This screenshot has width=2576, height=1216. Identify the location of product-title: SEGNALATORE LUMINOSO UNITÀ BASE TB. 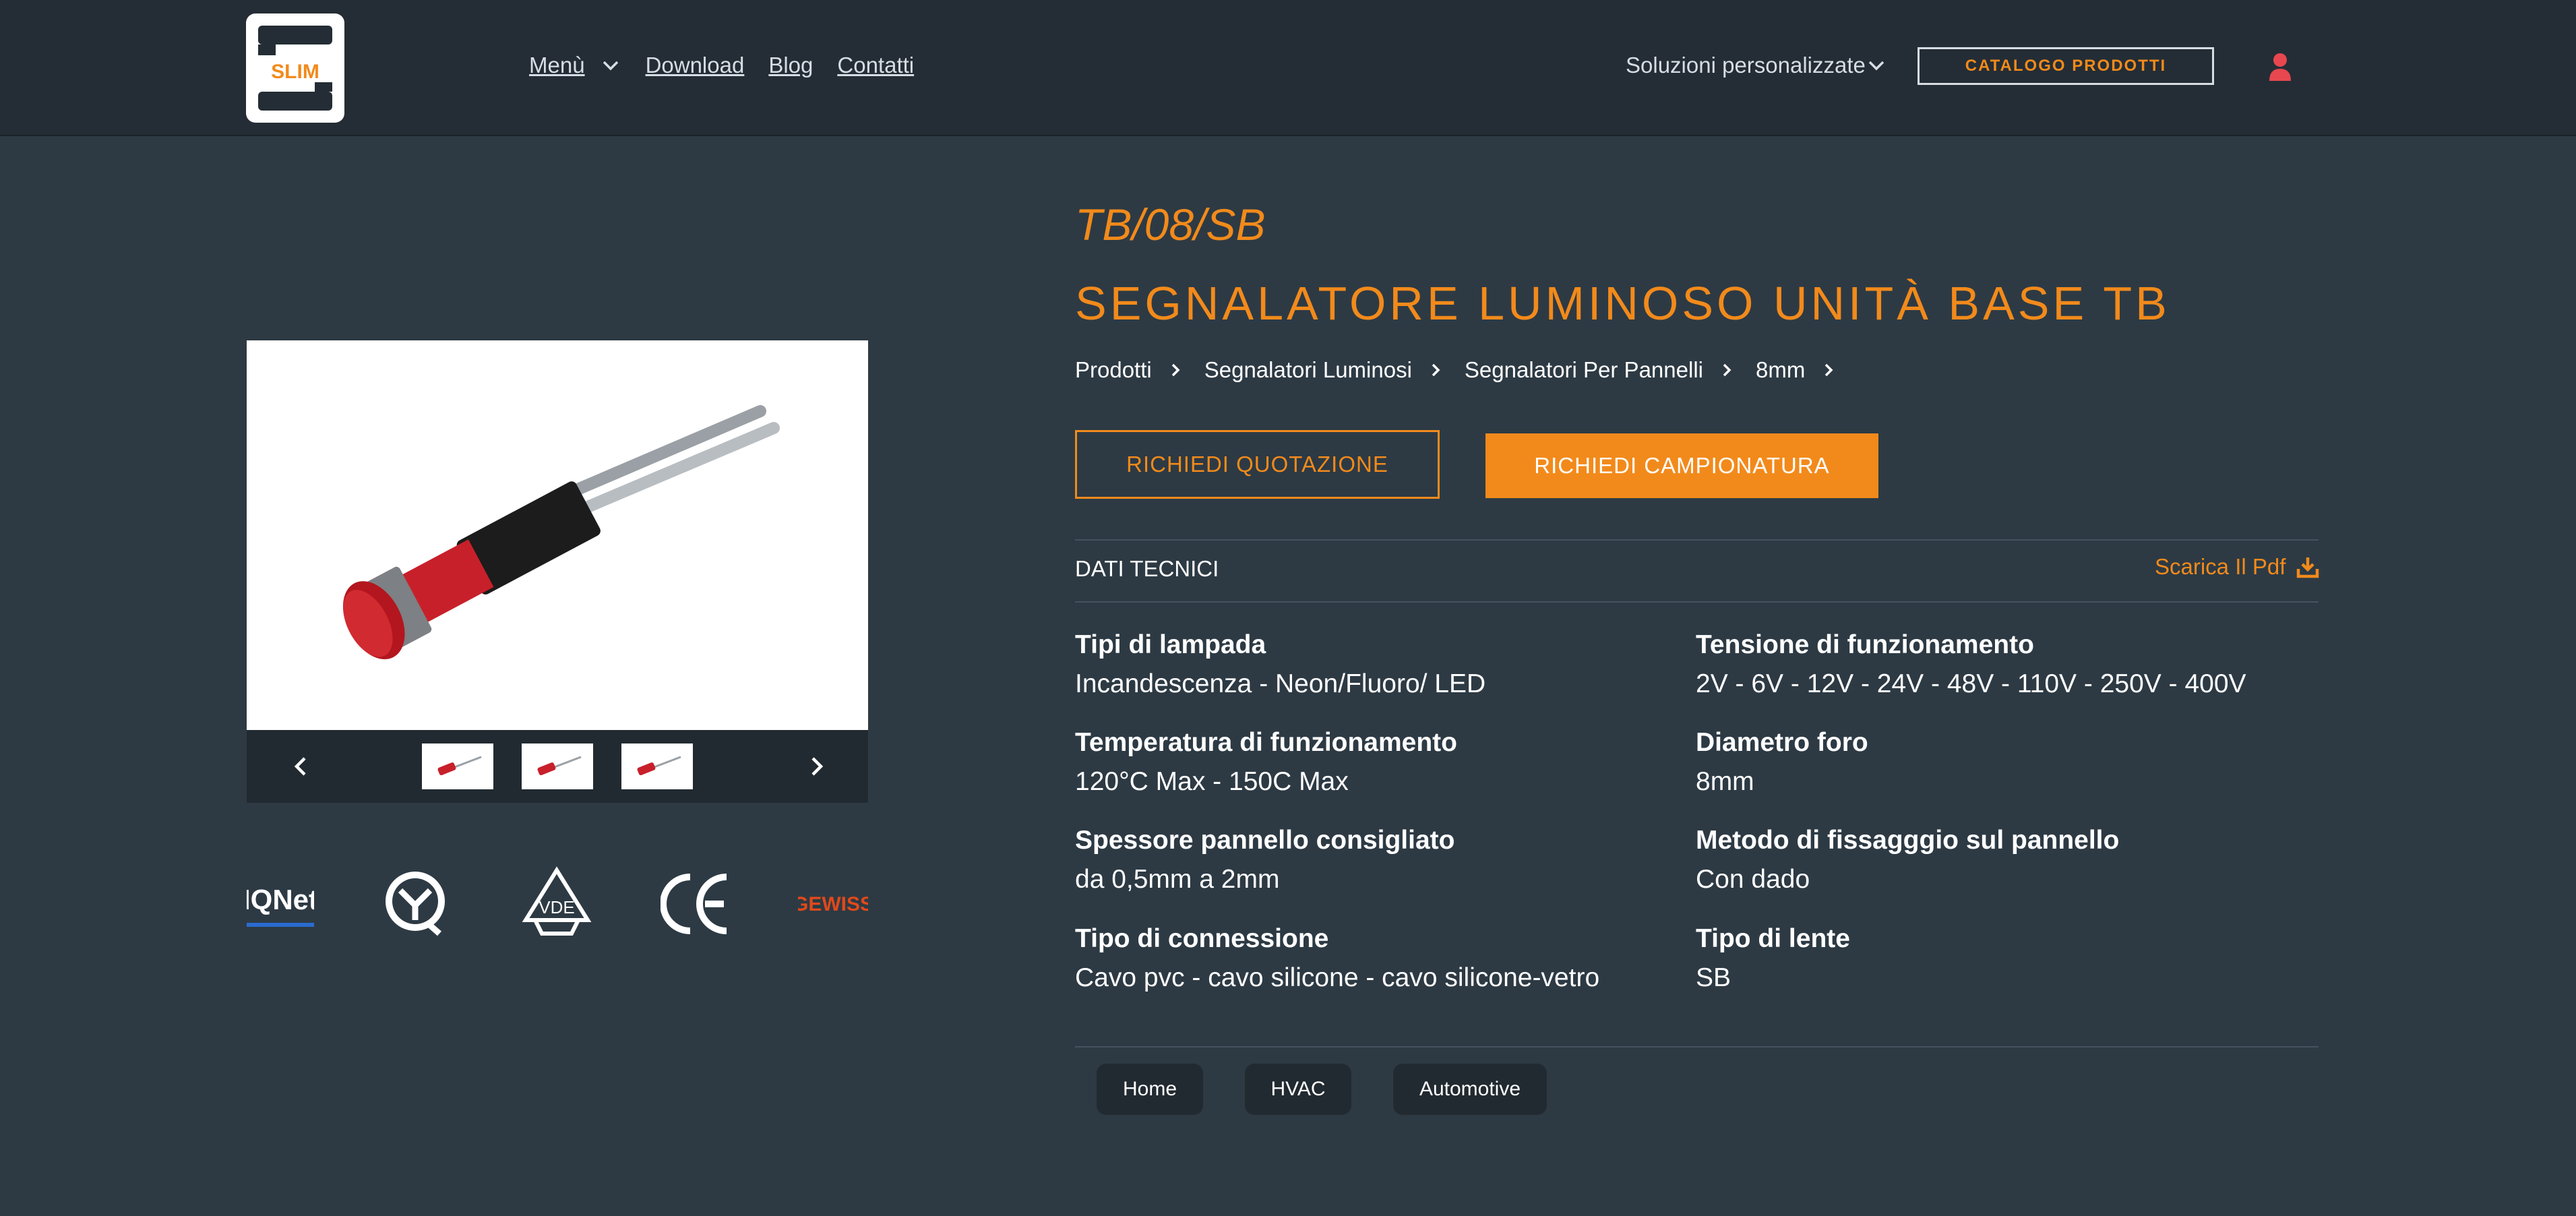
(1623, 303).